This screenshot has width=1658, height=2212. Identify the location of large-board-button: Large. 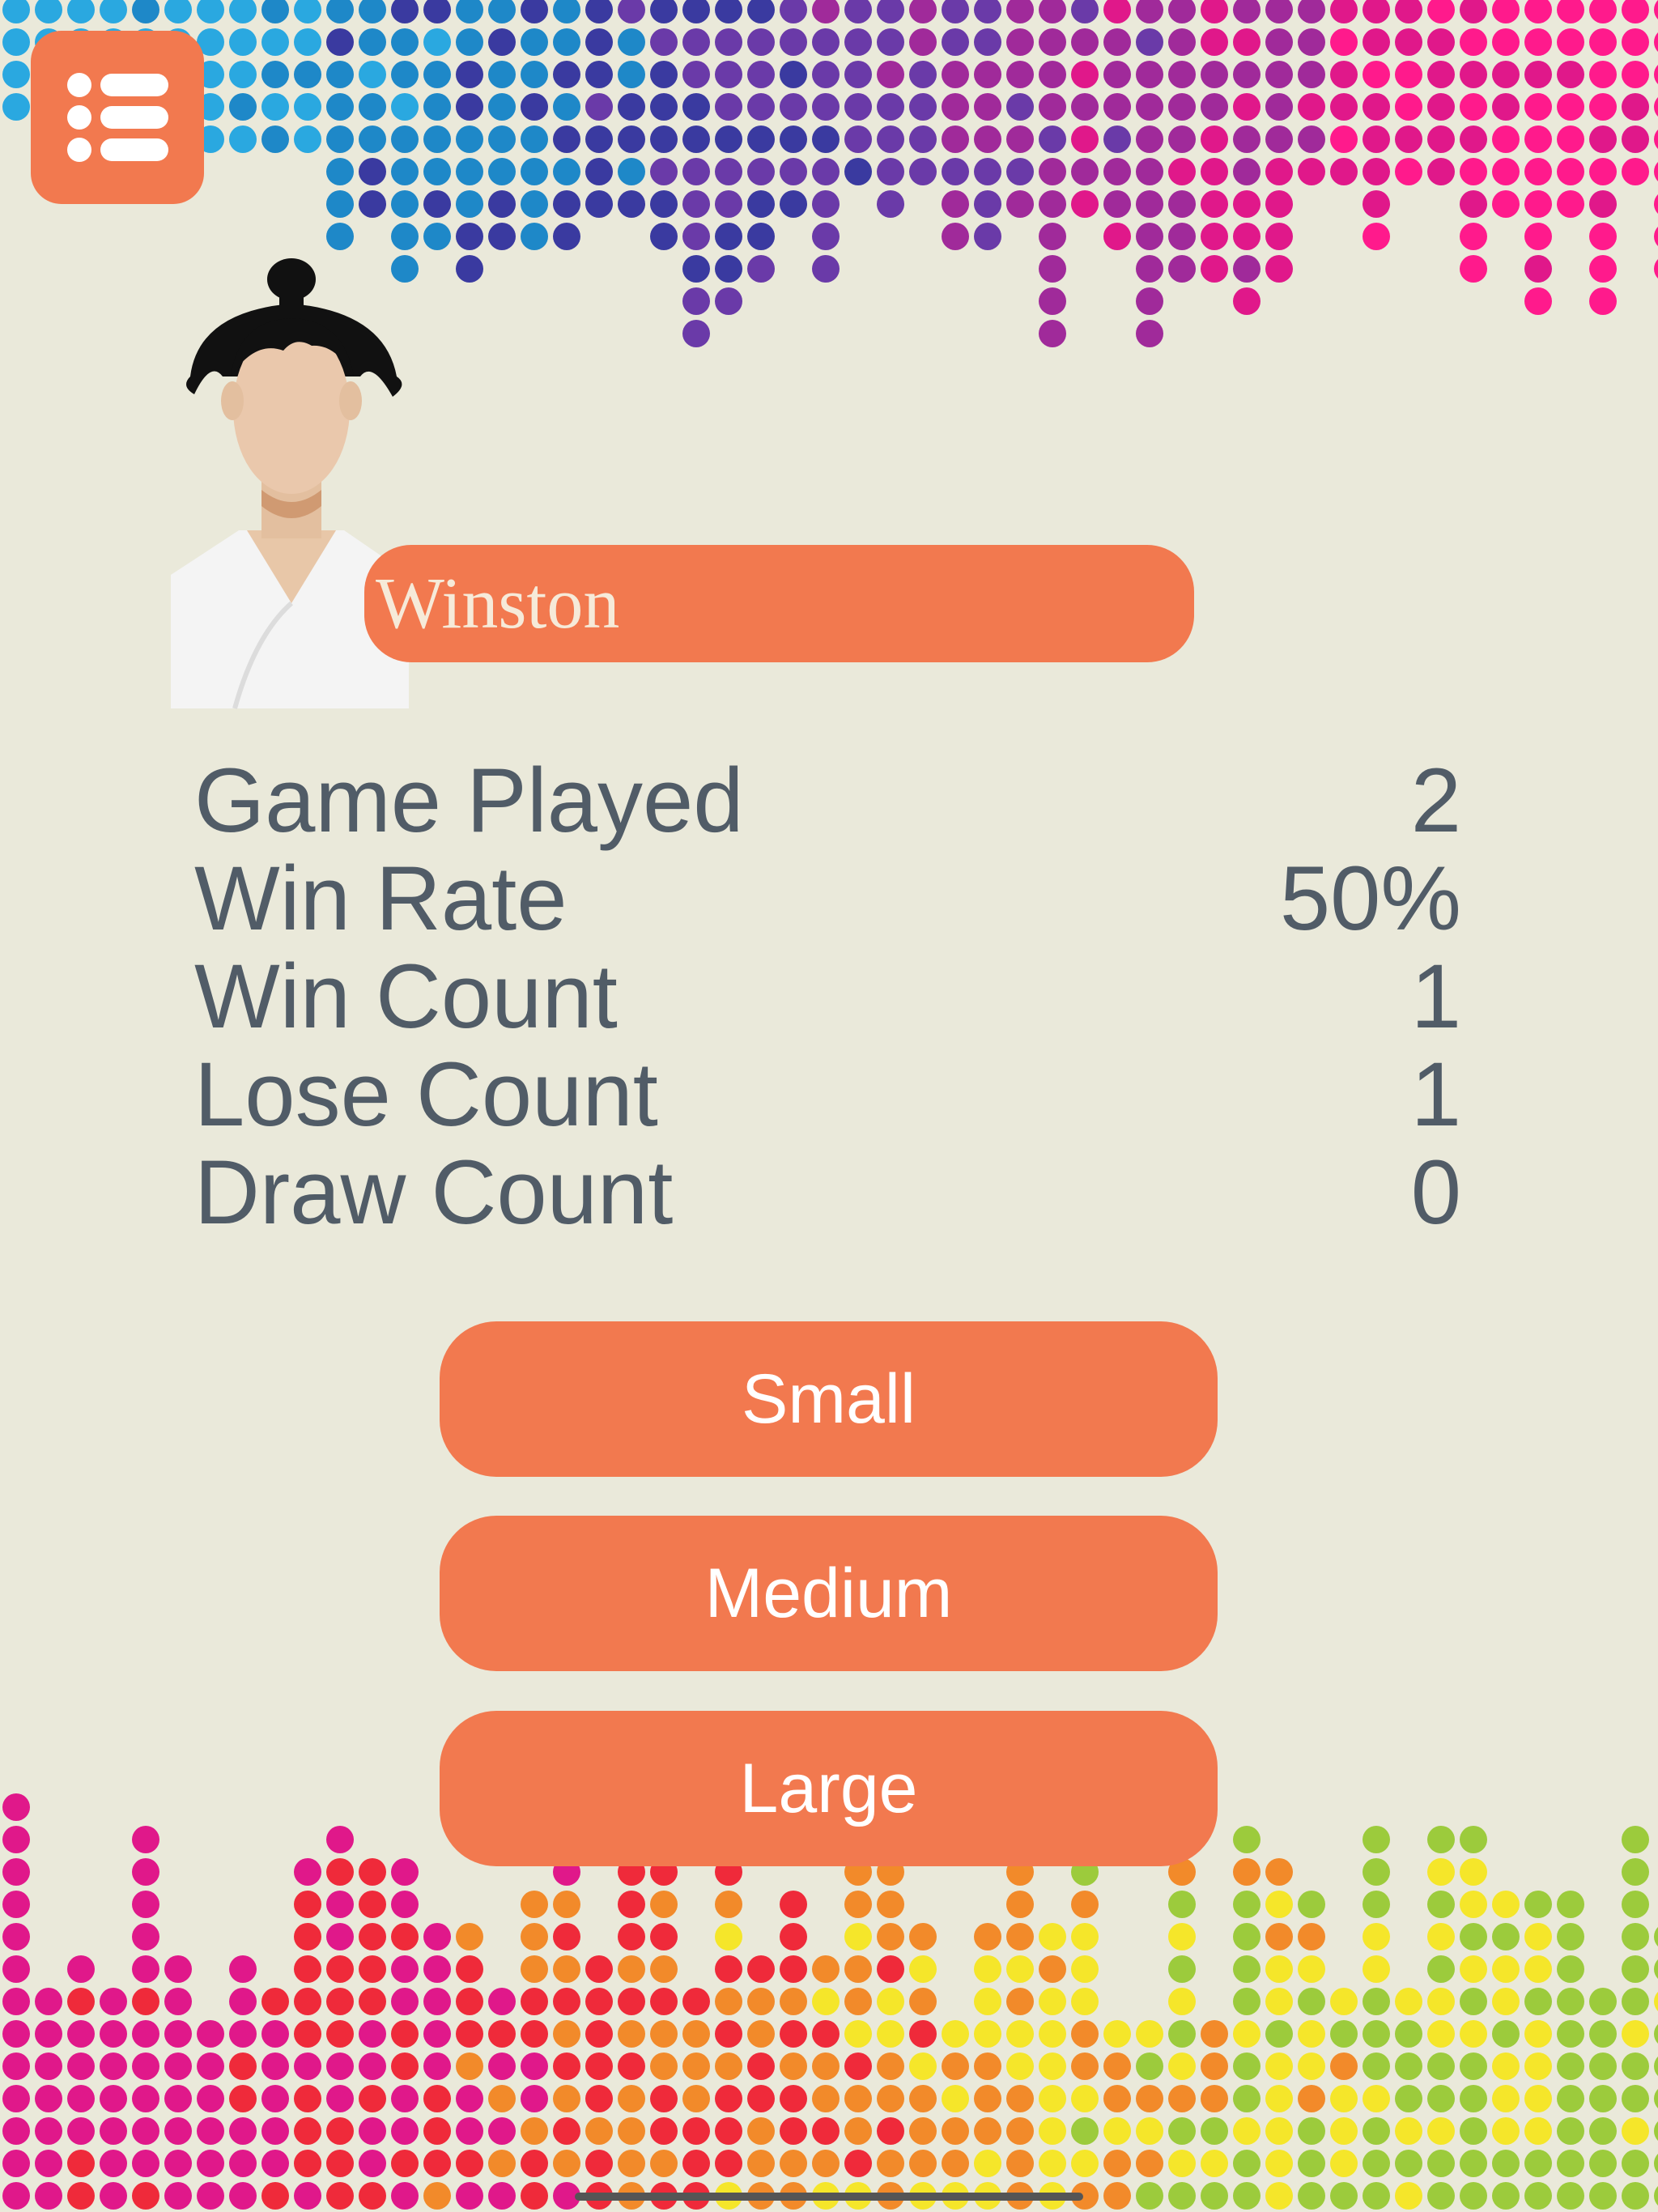
(829, 1789).